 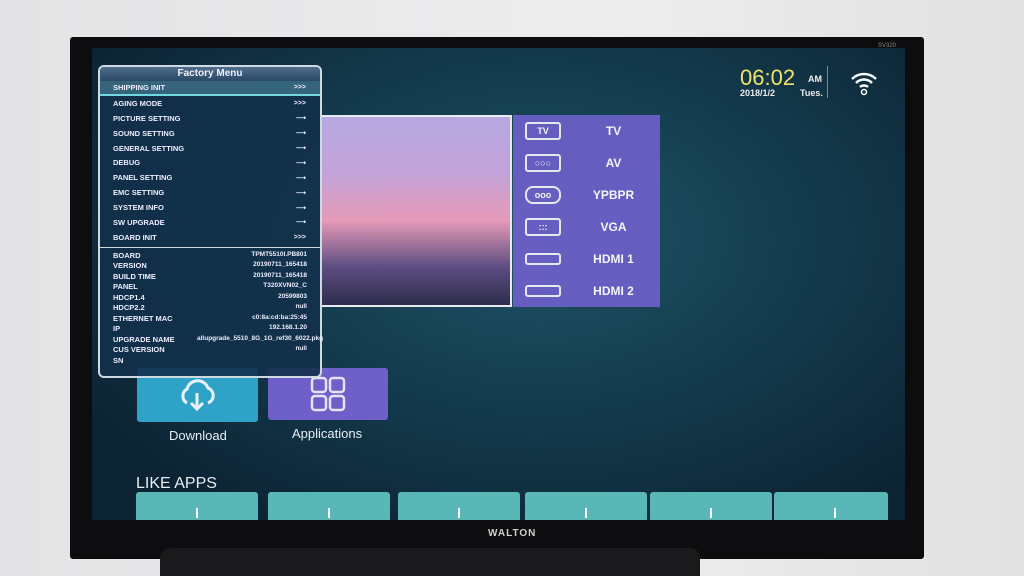 I want to click on info-value: TPMT5510I.PB801, so click(x=279, y=254).